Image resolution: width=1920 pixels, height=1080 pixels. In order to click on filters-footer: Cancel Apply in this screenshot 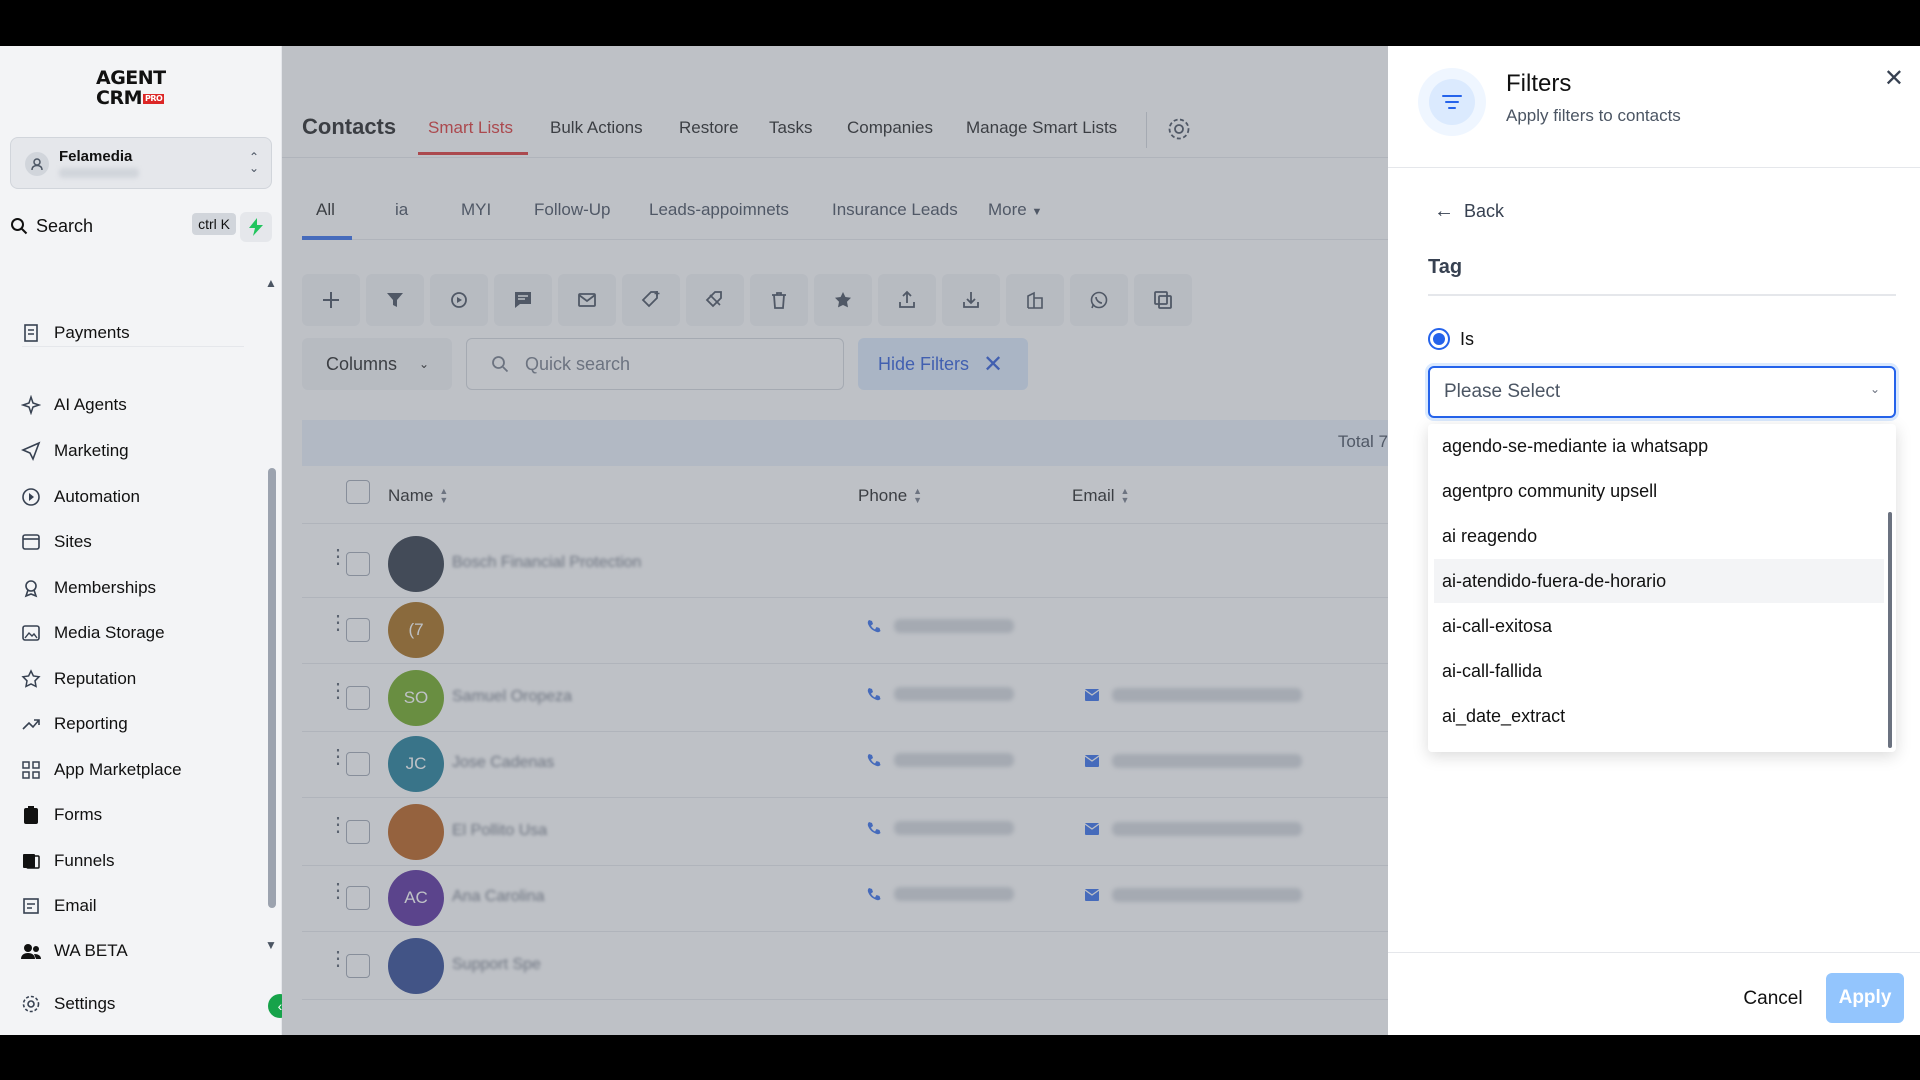, I will do `click(1654, 993)`.